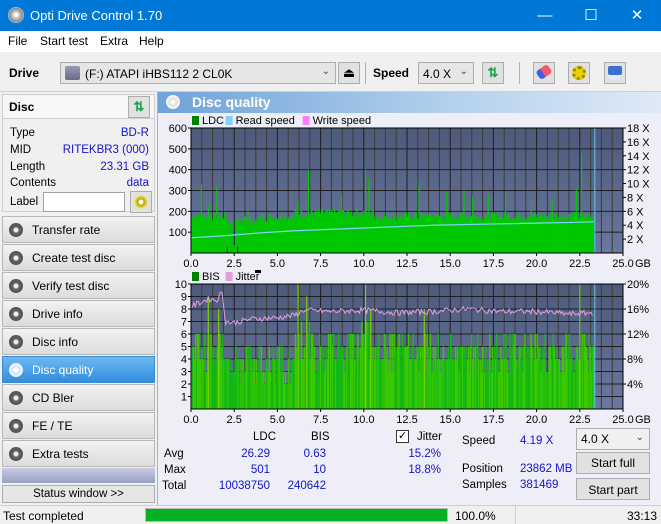 The image size is (661, 524). I want to click on y-tick-label: 300, so click(178, 192).